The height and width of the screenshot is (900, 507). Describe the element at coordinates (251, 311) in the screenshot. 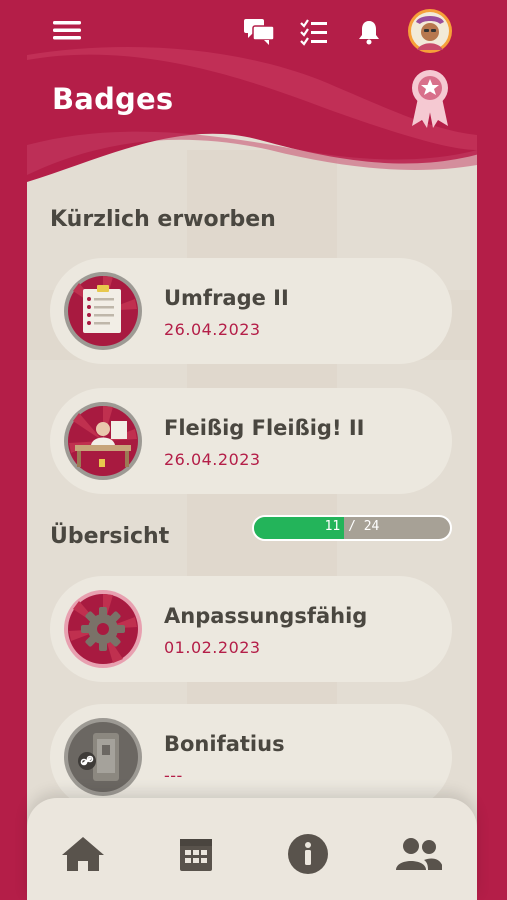

I see `badge-card: Umfrage II 26.04.2023` at that location.